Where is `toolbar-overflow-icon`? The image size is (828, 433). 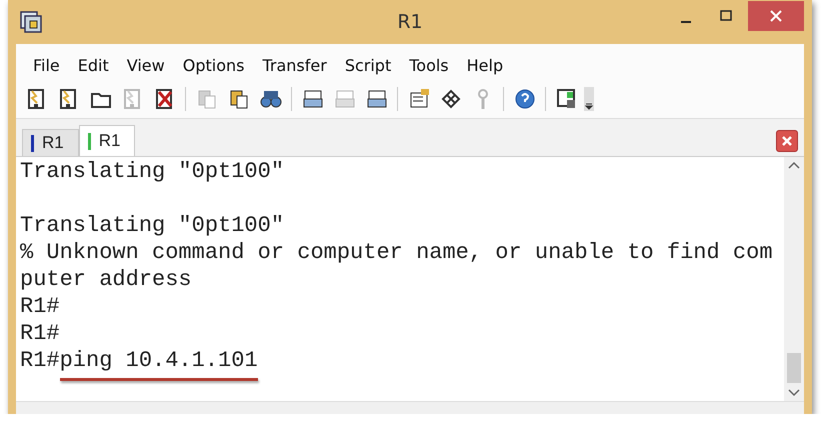 toolbar-overflow-icon is located at coordinates (589, 98).